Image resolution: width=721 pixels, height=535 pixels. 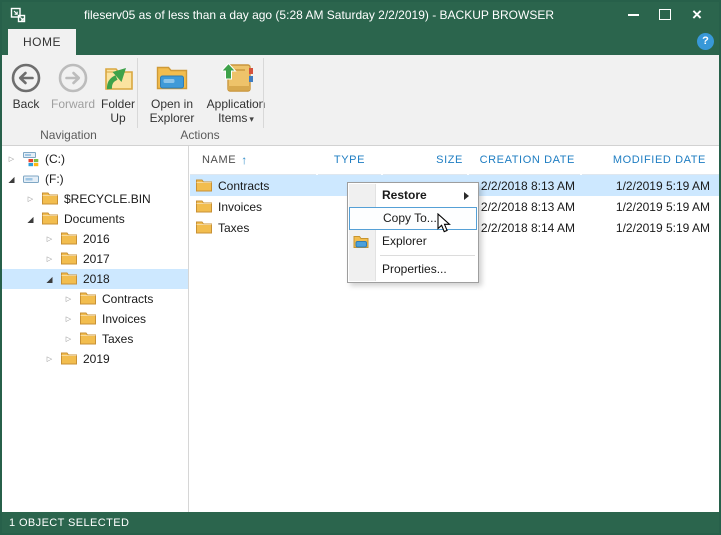 I want to click on tree-item-contracts: ▷ Contracts, so click(x=94, y=299).